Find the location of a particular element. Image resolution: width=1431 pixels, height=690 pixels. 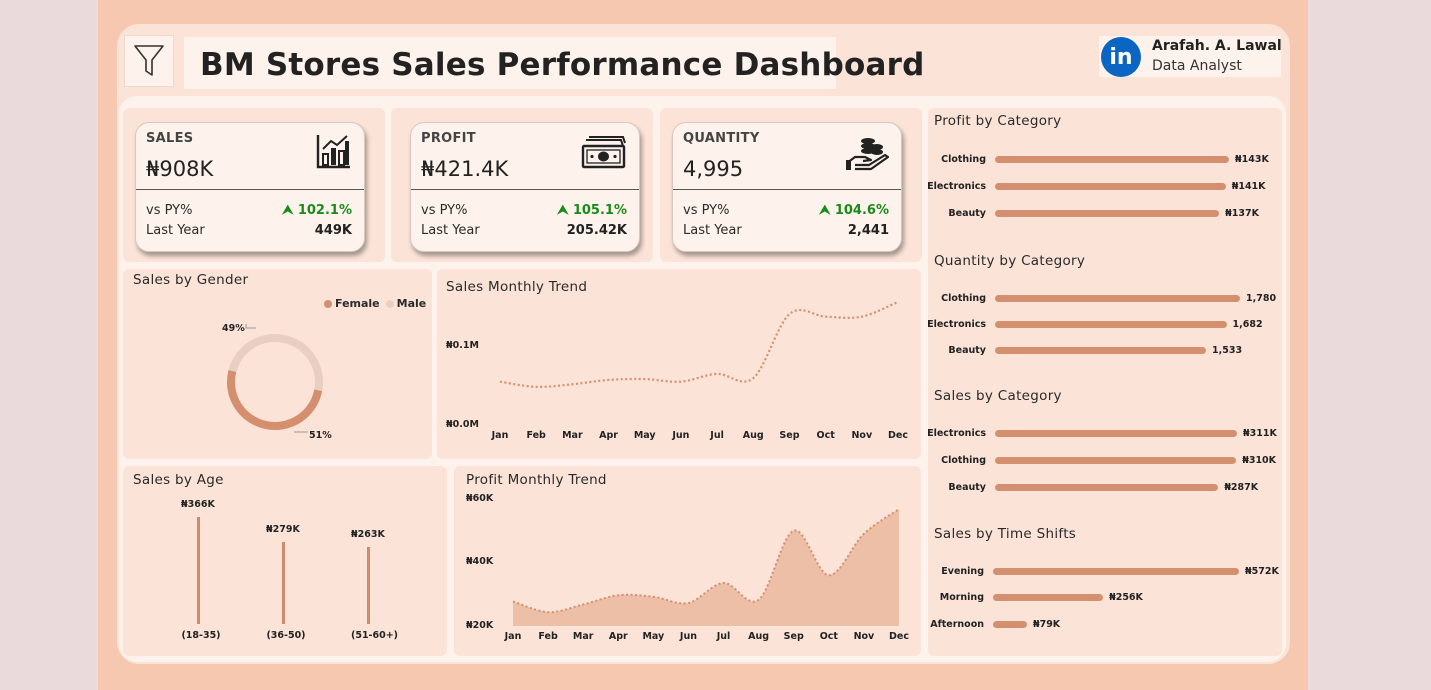

quantity-category-title: Quantity by Category is located at coordinates (1010, 261).